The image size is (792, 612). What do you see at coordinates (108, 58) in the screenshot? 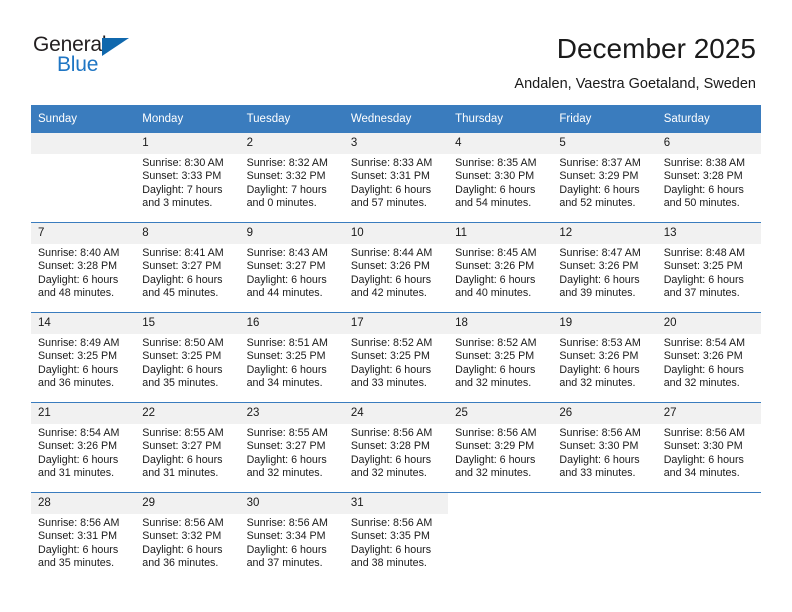
I see `general-blue-logo: General Blue` at bounding box center [108, 58].